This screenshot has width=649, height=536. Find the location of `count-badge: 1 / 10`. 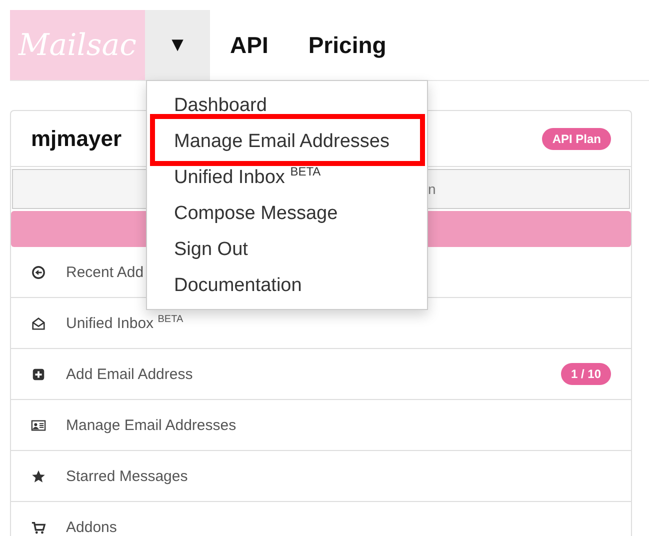

count-badge: 1 / 10 is located at coordinates (585, 374).